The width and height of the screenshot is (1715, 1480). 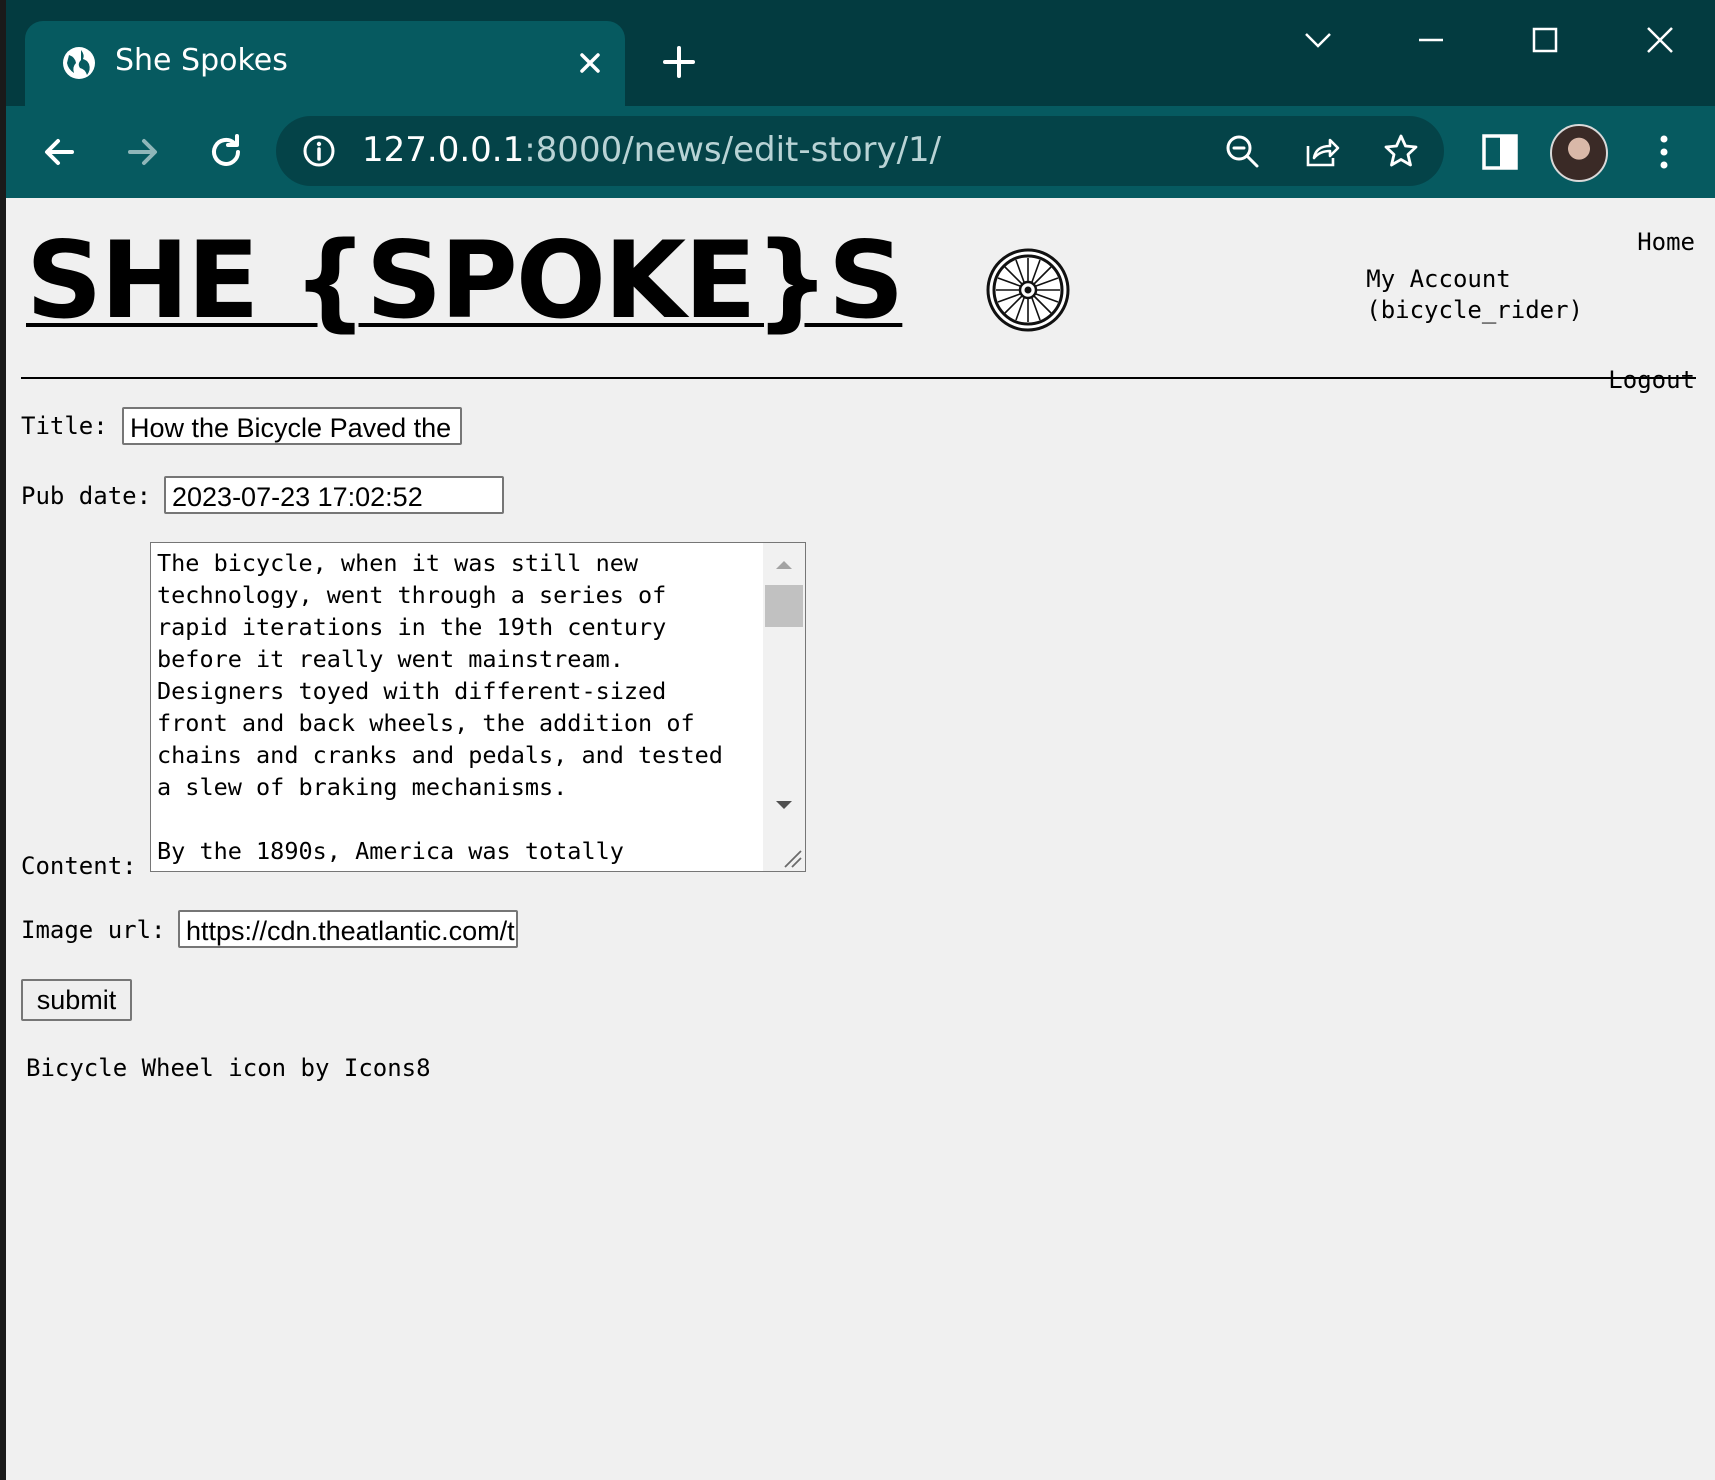 What do you see at coordinates (142, 152) in the screenshot?
I see `forward-icon` at bounding box center [142, 152].